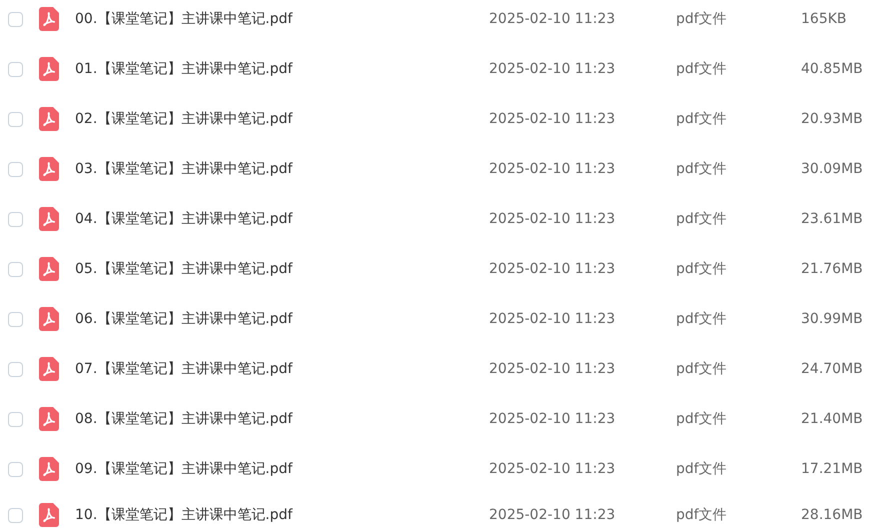  Describe the element at coordinates (832, 469) in the screenshot. I see `file-size: 17.21MB` at that location.